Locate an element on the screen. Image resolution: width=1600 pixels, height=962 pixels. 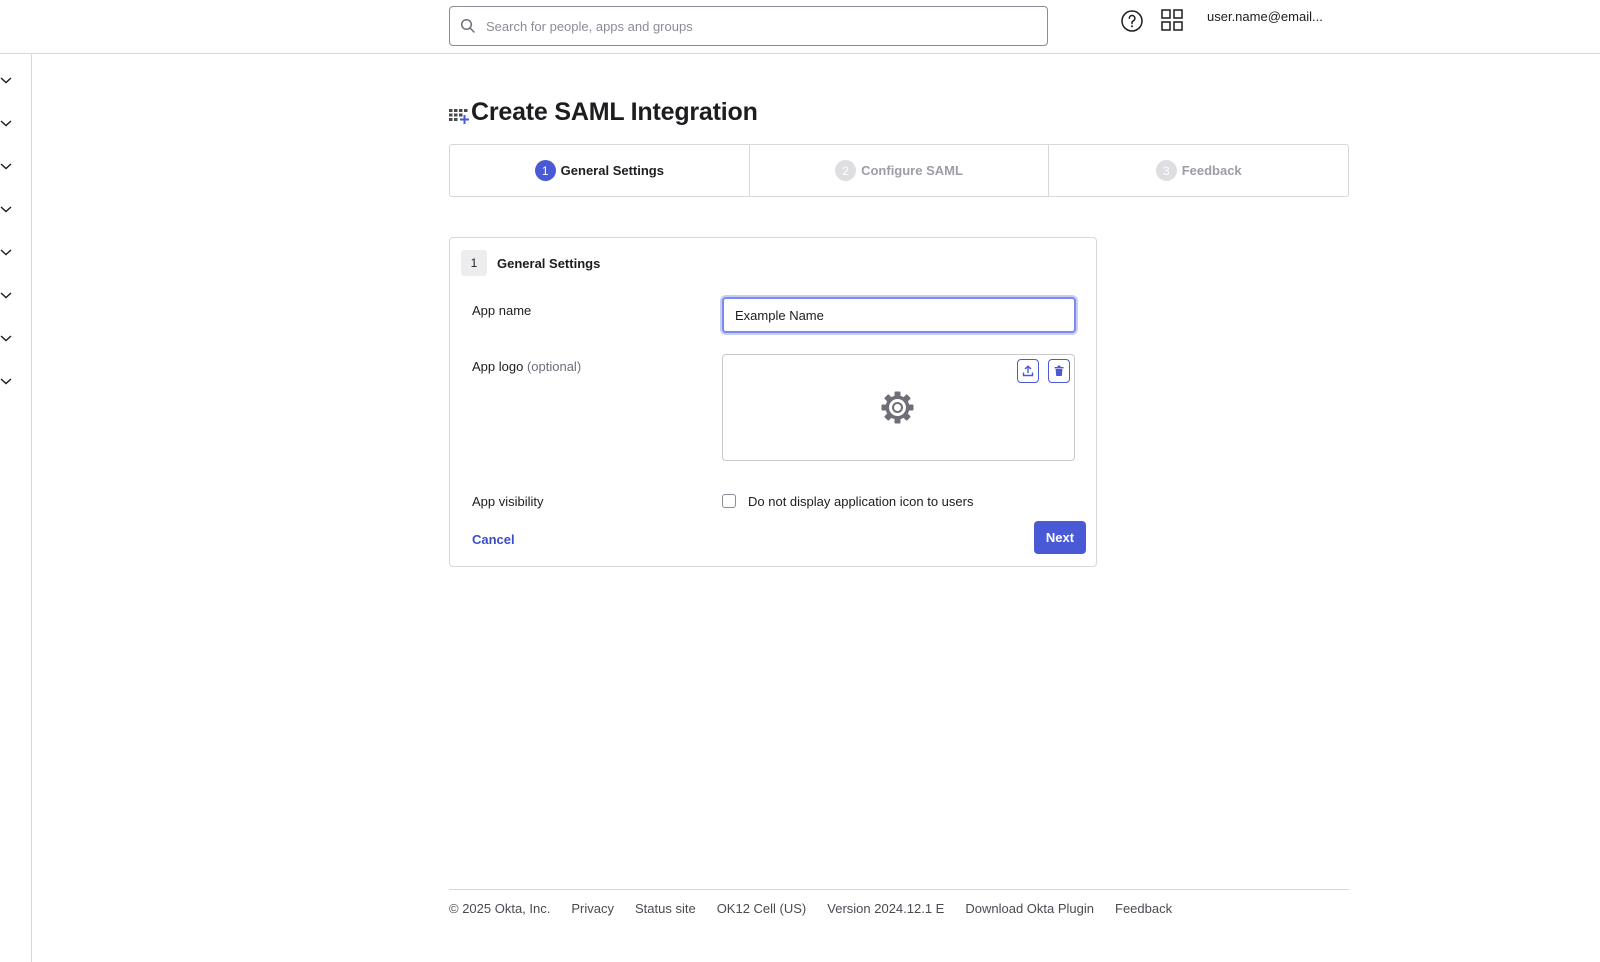
card-header: 1 General Settings is located at coordinates (530, 263).